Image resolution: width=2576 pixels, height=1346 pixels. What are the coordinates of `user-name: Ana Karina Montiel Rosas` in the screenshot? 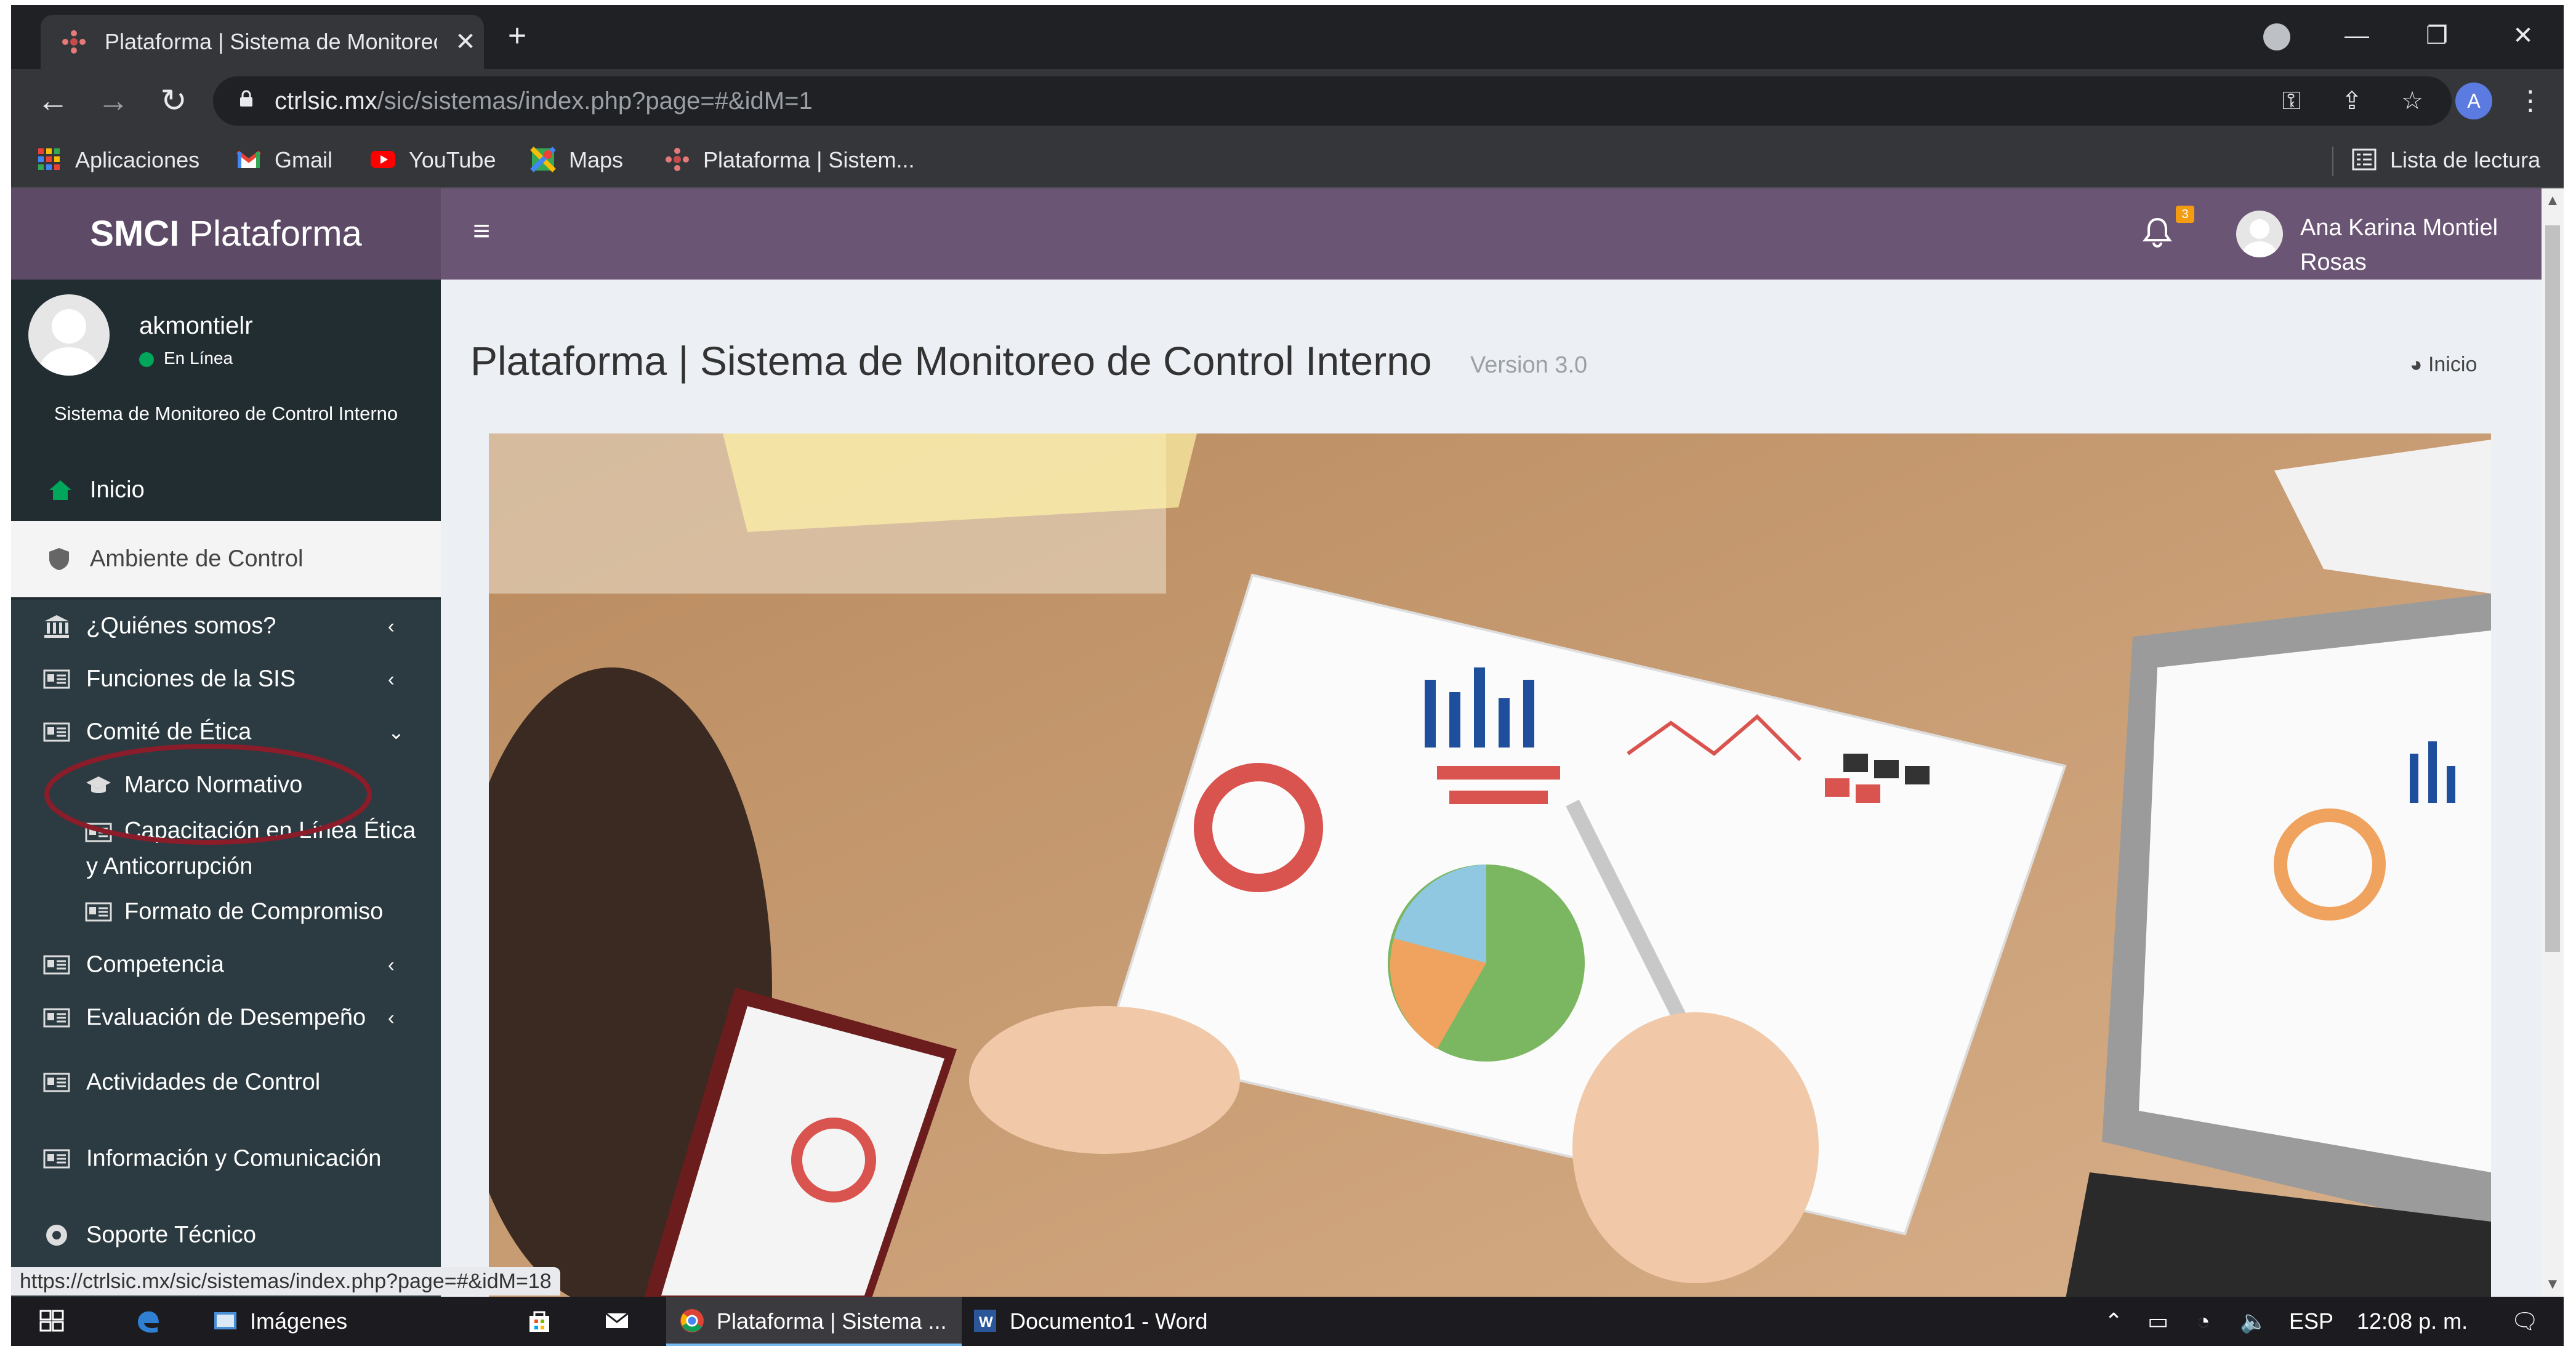 It's located at (2417, 245).